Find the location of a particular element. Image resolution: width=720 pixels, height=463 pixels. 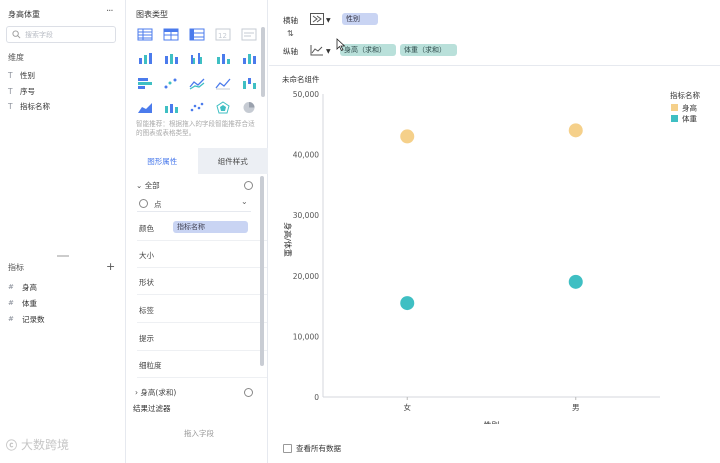

more-icon: ··· is located at coordinates (109, 11).